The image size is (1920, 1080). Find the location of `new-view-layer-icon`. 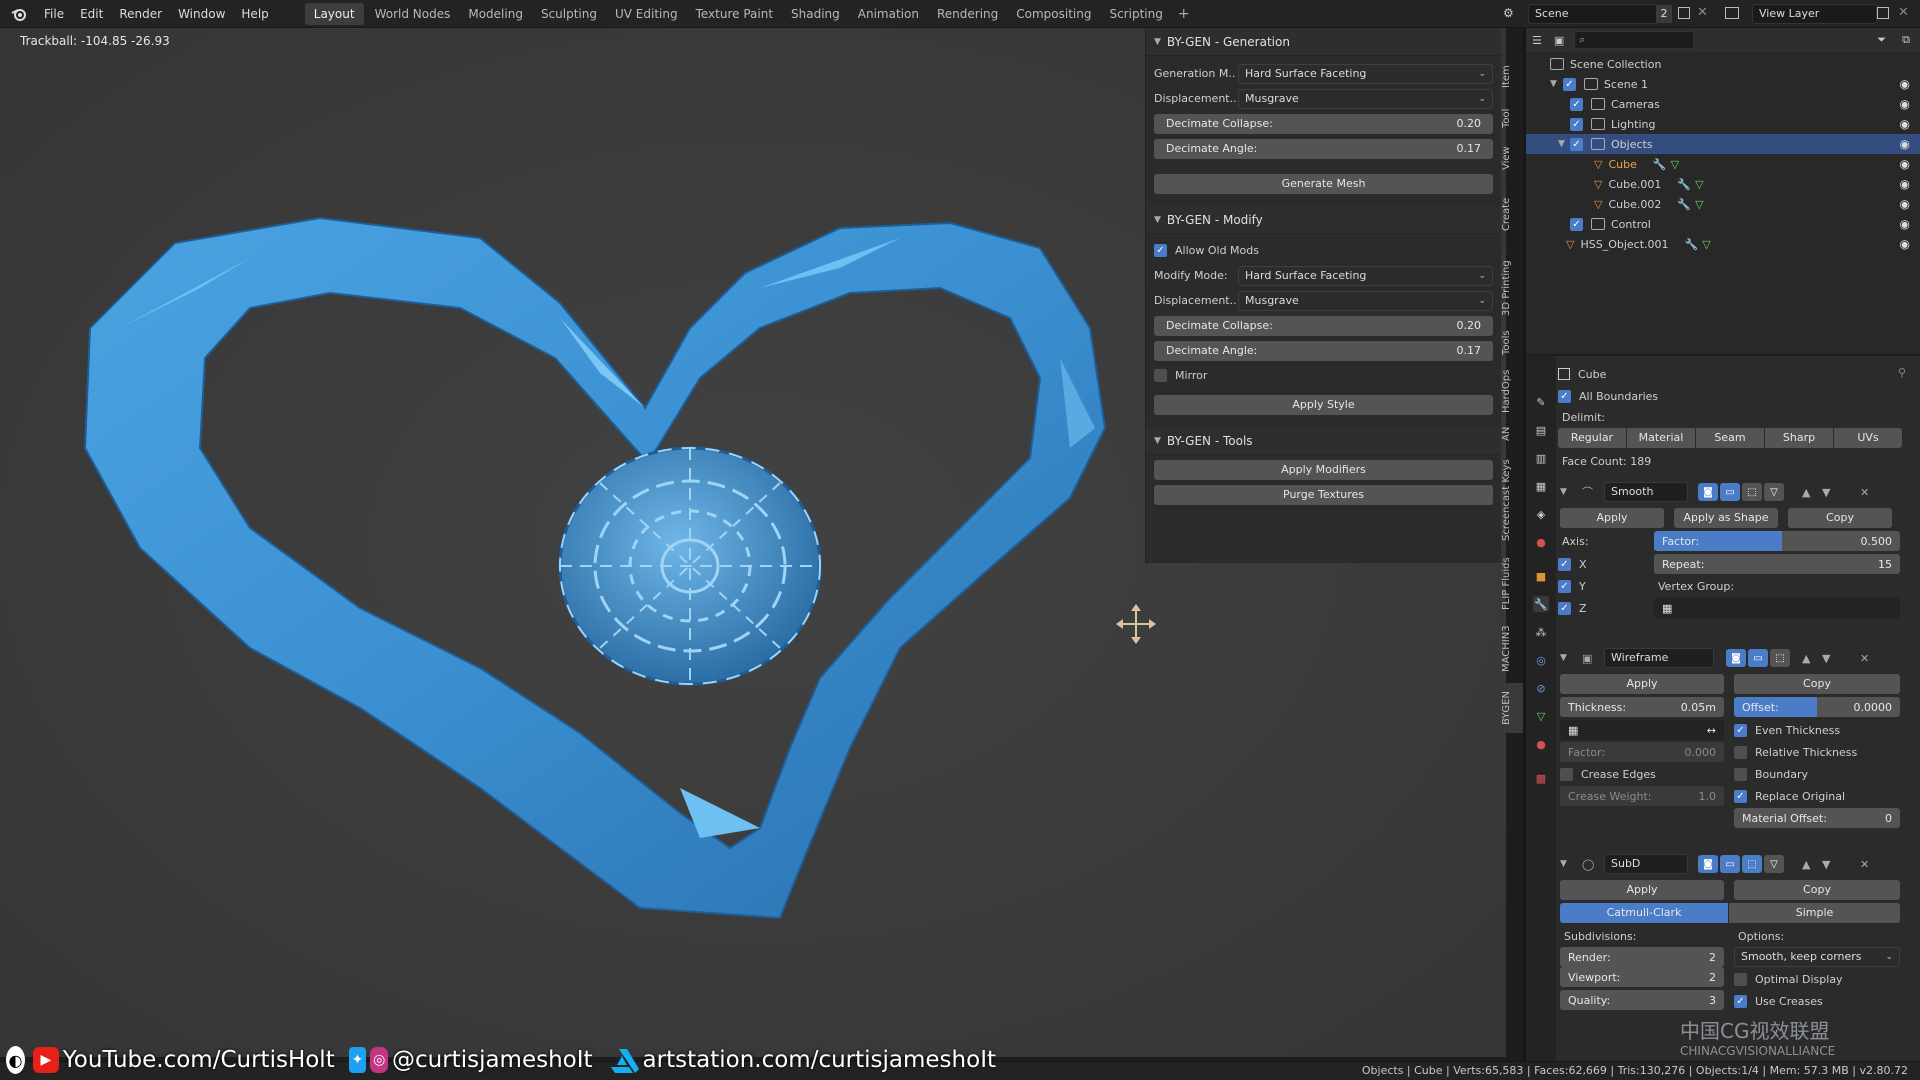

new-view-layer-icon is located at coordinates (1883, 13).